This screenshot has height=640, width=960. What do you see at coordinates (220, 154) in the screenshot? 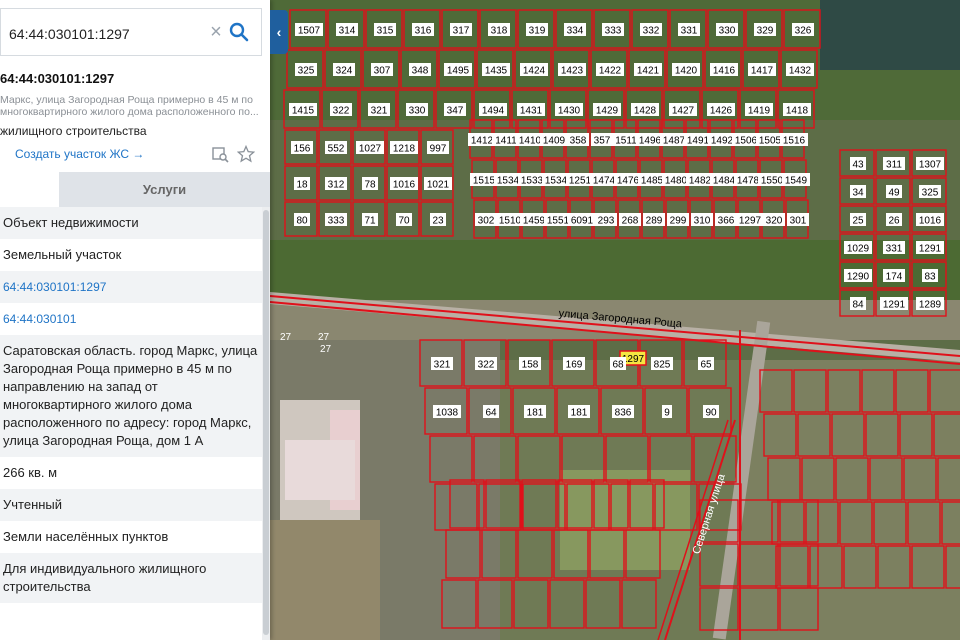
I see `measure-search-icon` at bounding box center [220, 154].